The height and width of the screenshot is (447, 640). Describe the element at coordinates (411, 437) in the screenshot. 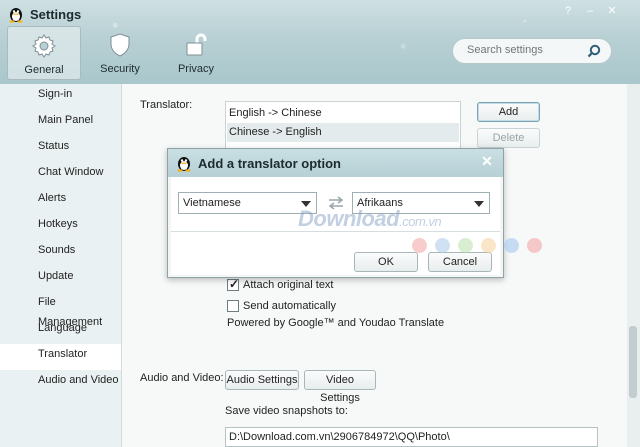

I see `snapshot-path-field: D:\Download.com.vn\2906784972\QQ\Photo\` at that location.